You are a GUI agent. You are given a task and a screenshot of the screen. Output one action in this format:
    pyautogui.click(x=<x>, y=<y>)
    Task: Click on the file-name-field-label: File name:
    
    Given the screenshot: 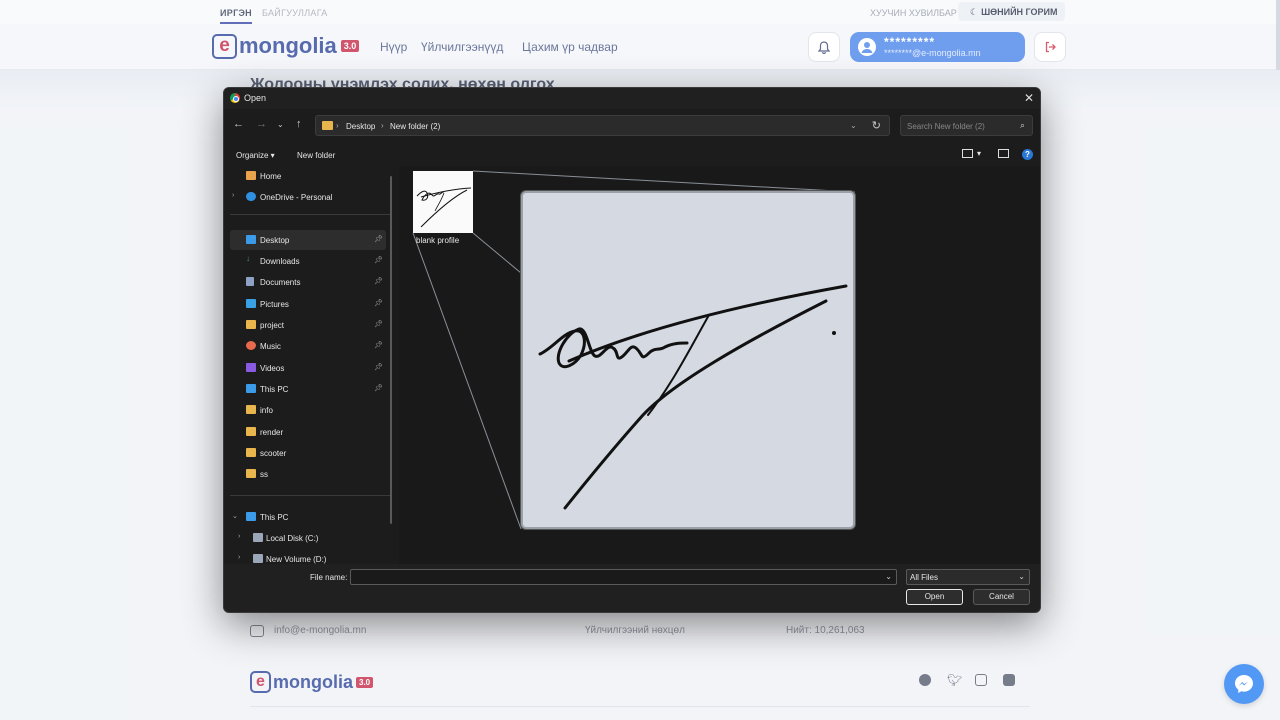 What is the action you would take?
    pyautogui.click(x=329, y=577)
    